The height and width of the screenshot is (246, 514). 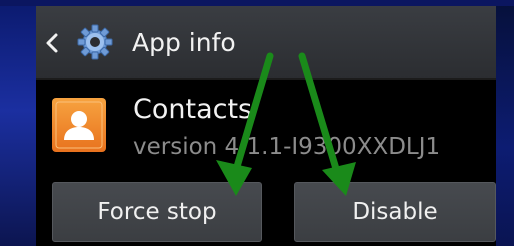 What do you see at coordinates (157, 212) in the screenshot?
I see `force-stop-button: Force stop` at bounding box center [157, 212].